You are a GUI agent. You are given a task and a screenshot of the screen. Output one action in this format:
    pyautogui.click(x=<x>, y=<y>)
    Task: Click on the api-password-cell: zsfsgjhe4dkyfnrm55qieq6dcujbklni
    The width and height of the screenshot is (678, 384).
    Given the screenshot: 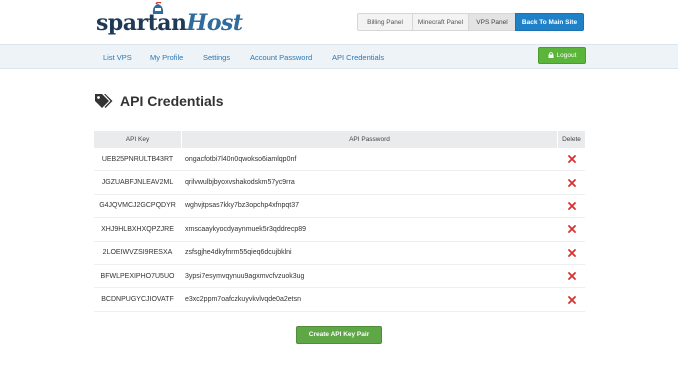 What is the action you would take?
    pyautogui.click(x=238, y=253)
    